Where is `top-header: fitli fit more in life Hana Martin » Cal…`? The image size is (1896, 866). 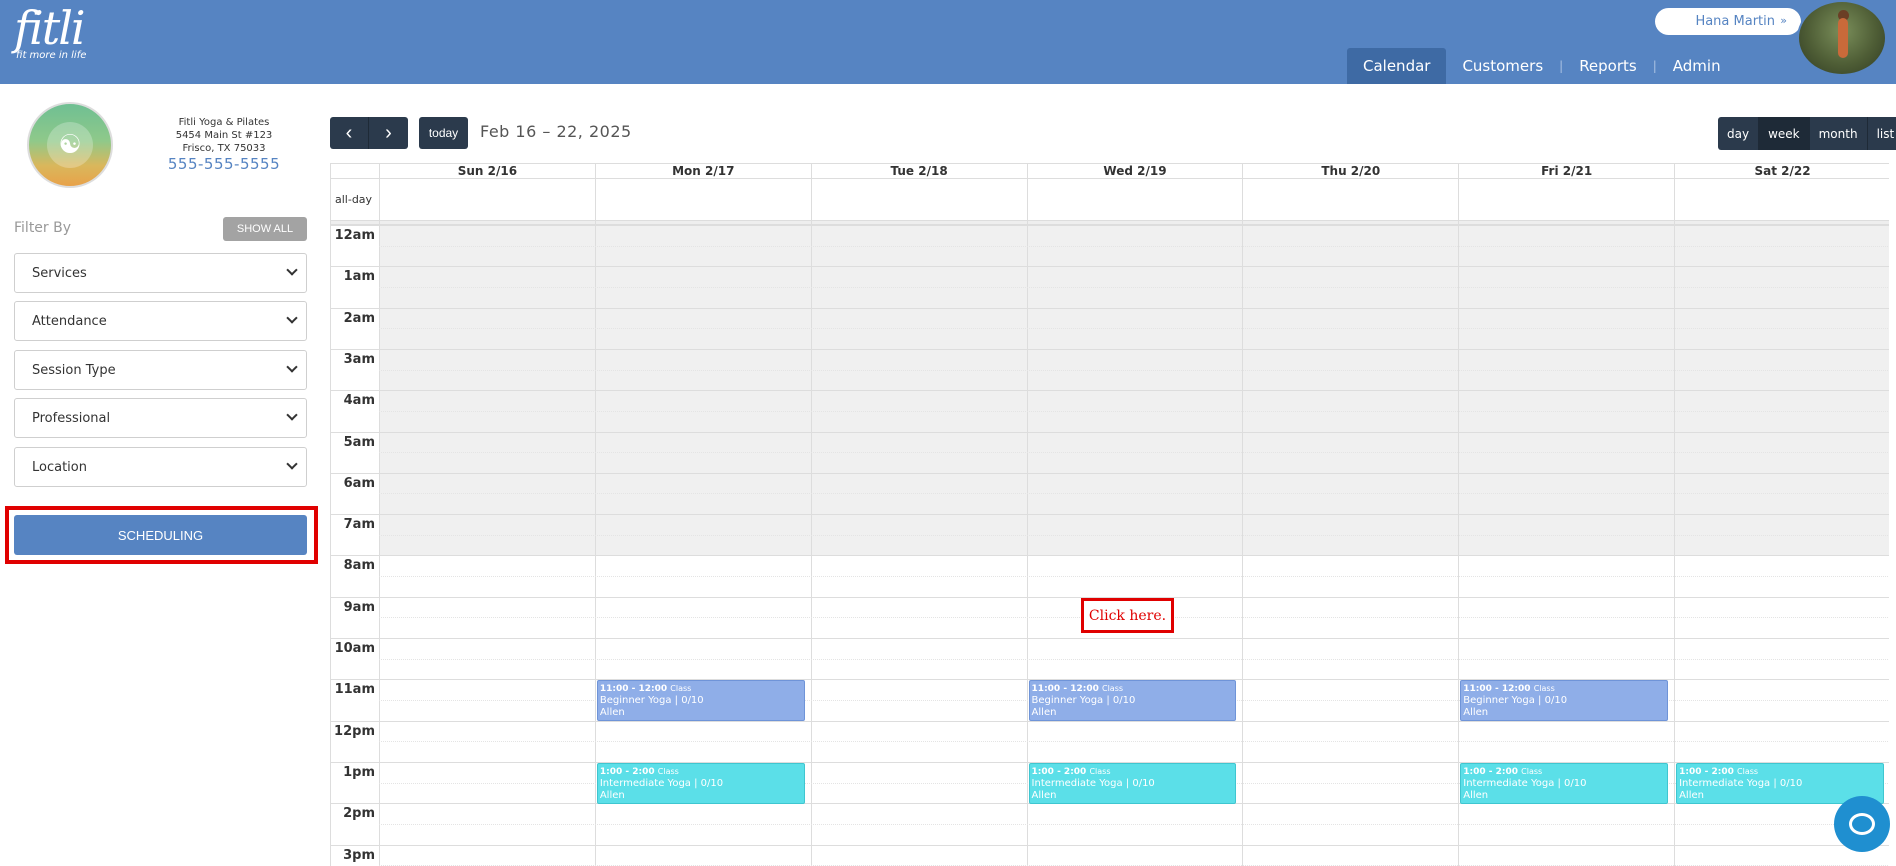 top-header: fitli fit more in life Hana Martin » Cal… is located at coordinates (948, 42).